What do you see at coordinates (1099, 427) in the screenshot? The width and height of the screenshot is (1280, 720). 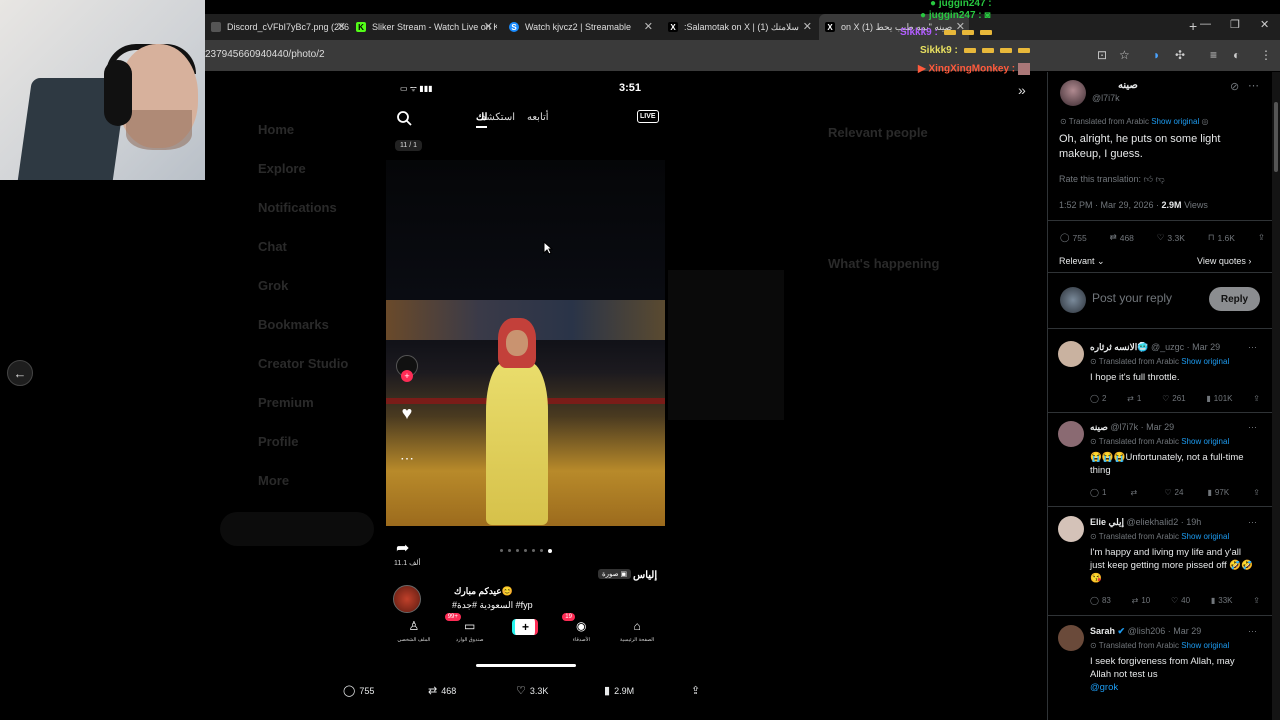 I see `reply-name: صينه` at bounding box center [1099, 427].